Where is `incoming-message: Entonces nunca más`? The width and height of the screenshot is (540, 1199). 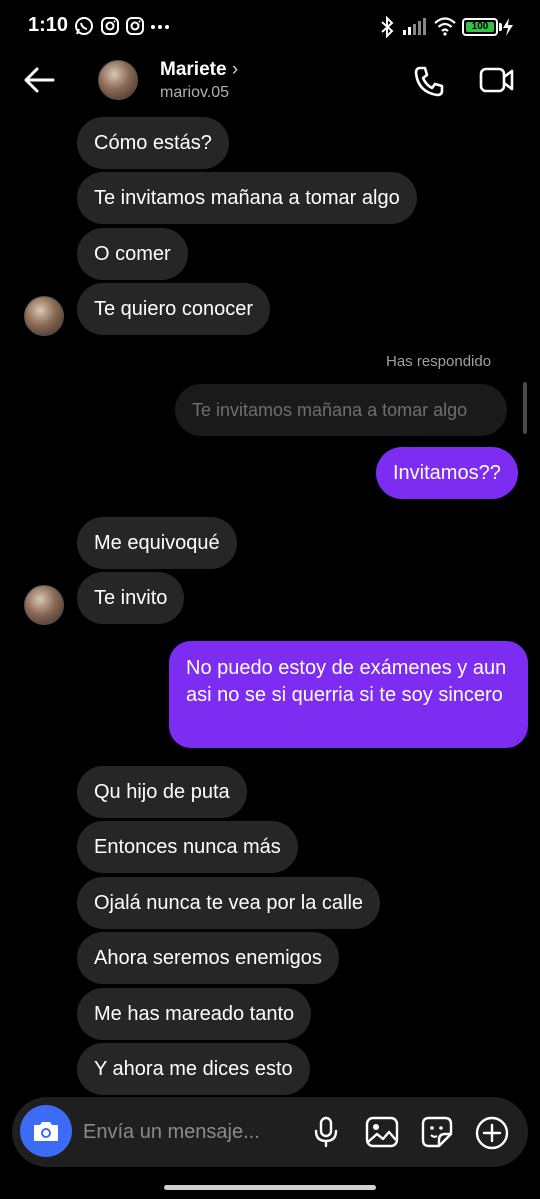
incoming-message: Entonces nunca más is located at coordinates (187, 847).